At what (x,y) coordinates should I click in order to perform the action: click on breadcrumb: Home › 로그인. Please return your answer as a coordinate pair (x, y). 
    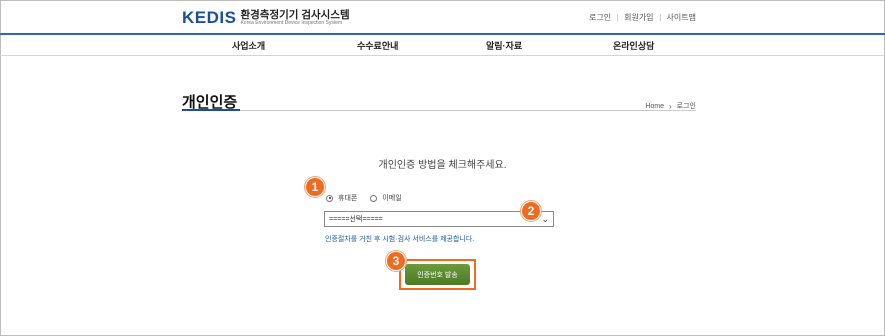
    Looking at the image, I should click on (670, 106).